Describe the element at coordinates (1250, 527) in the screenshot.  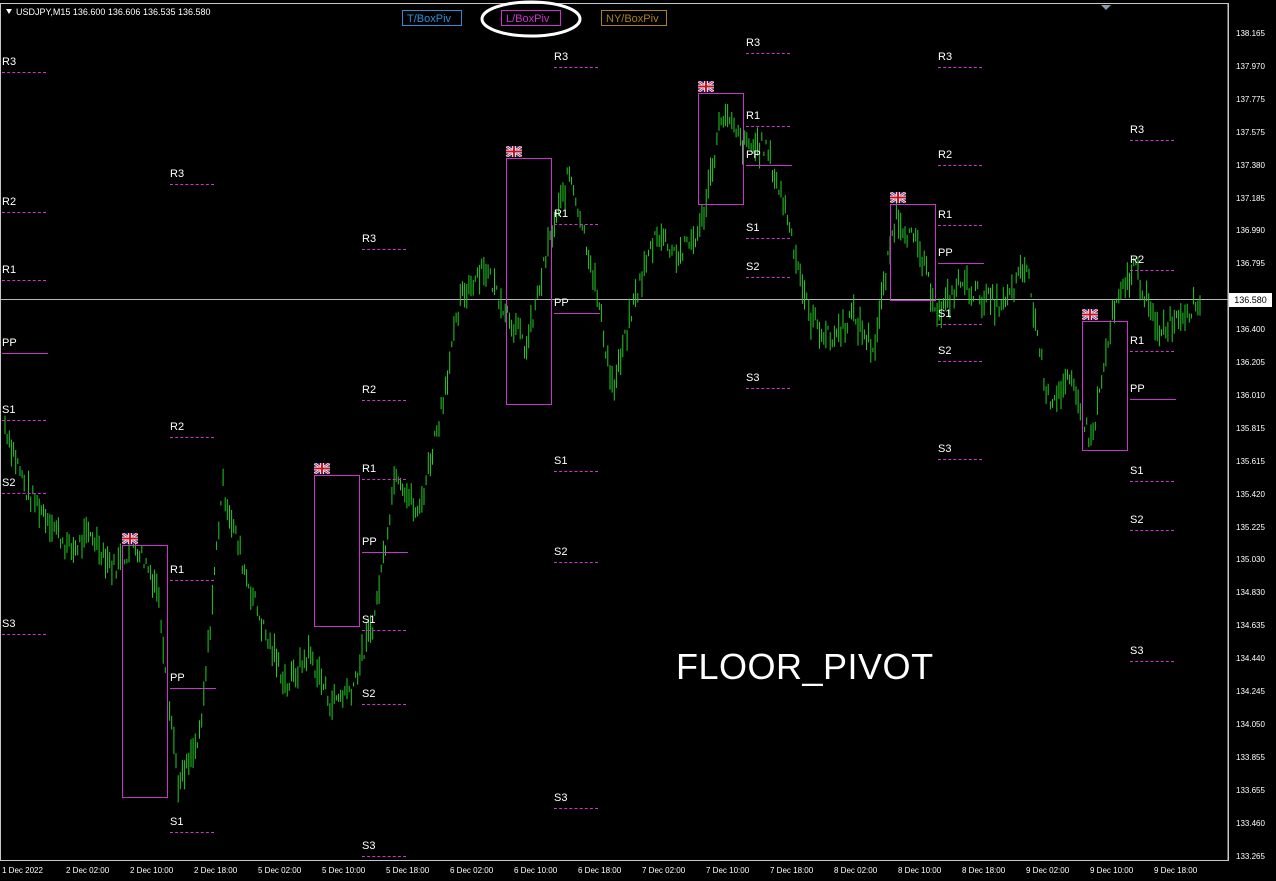
I see `price-tick-label: 135.225` at that location.